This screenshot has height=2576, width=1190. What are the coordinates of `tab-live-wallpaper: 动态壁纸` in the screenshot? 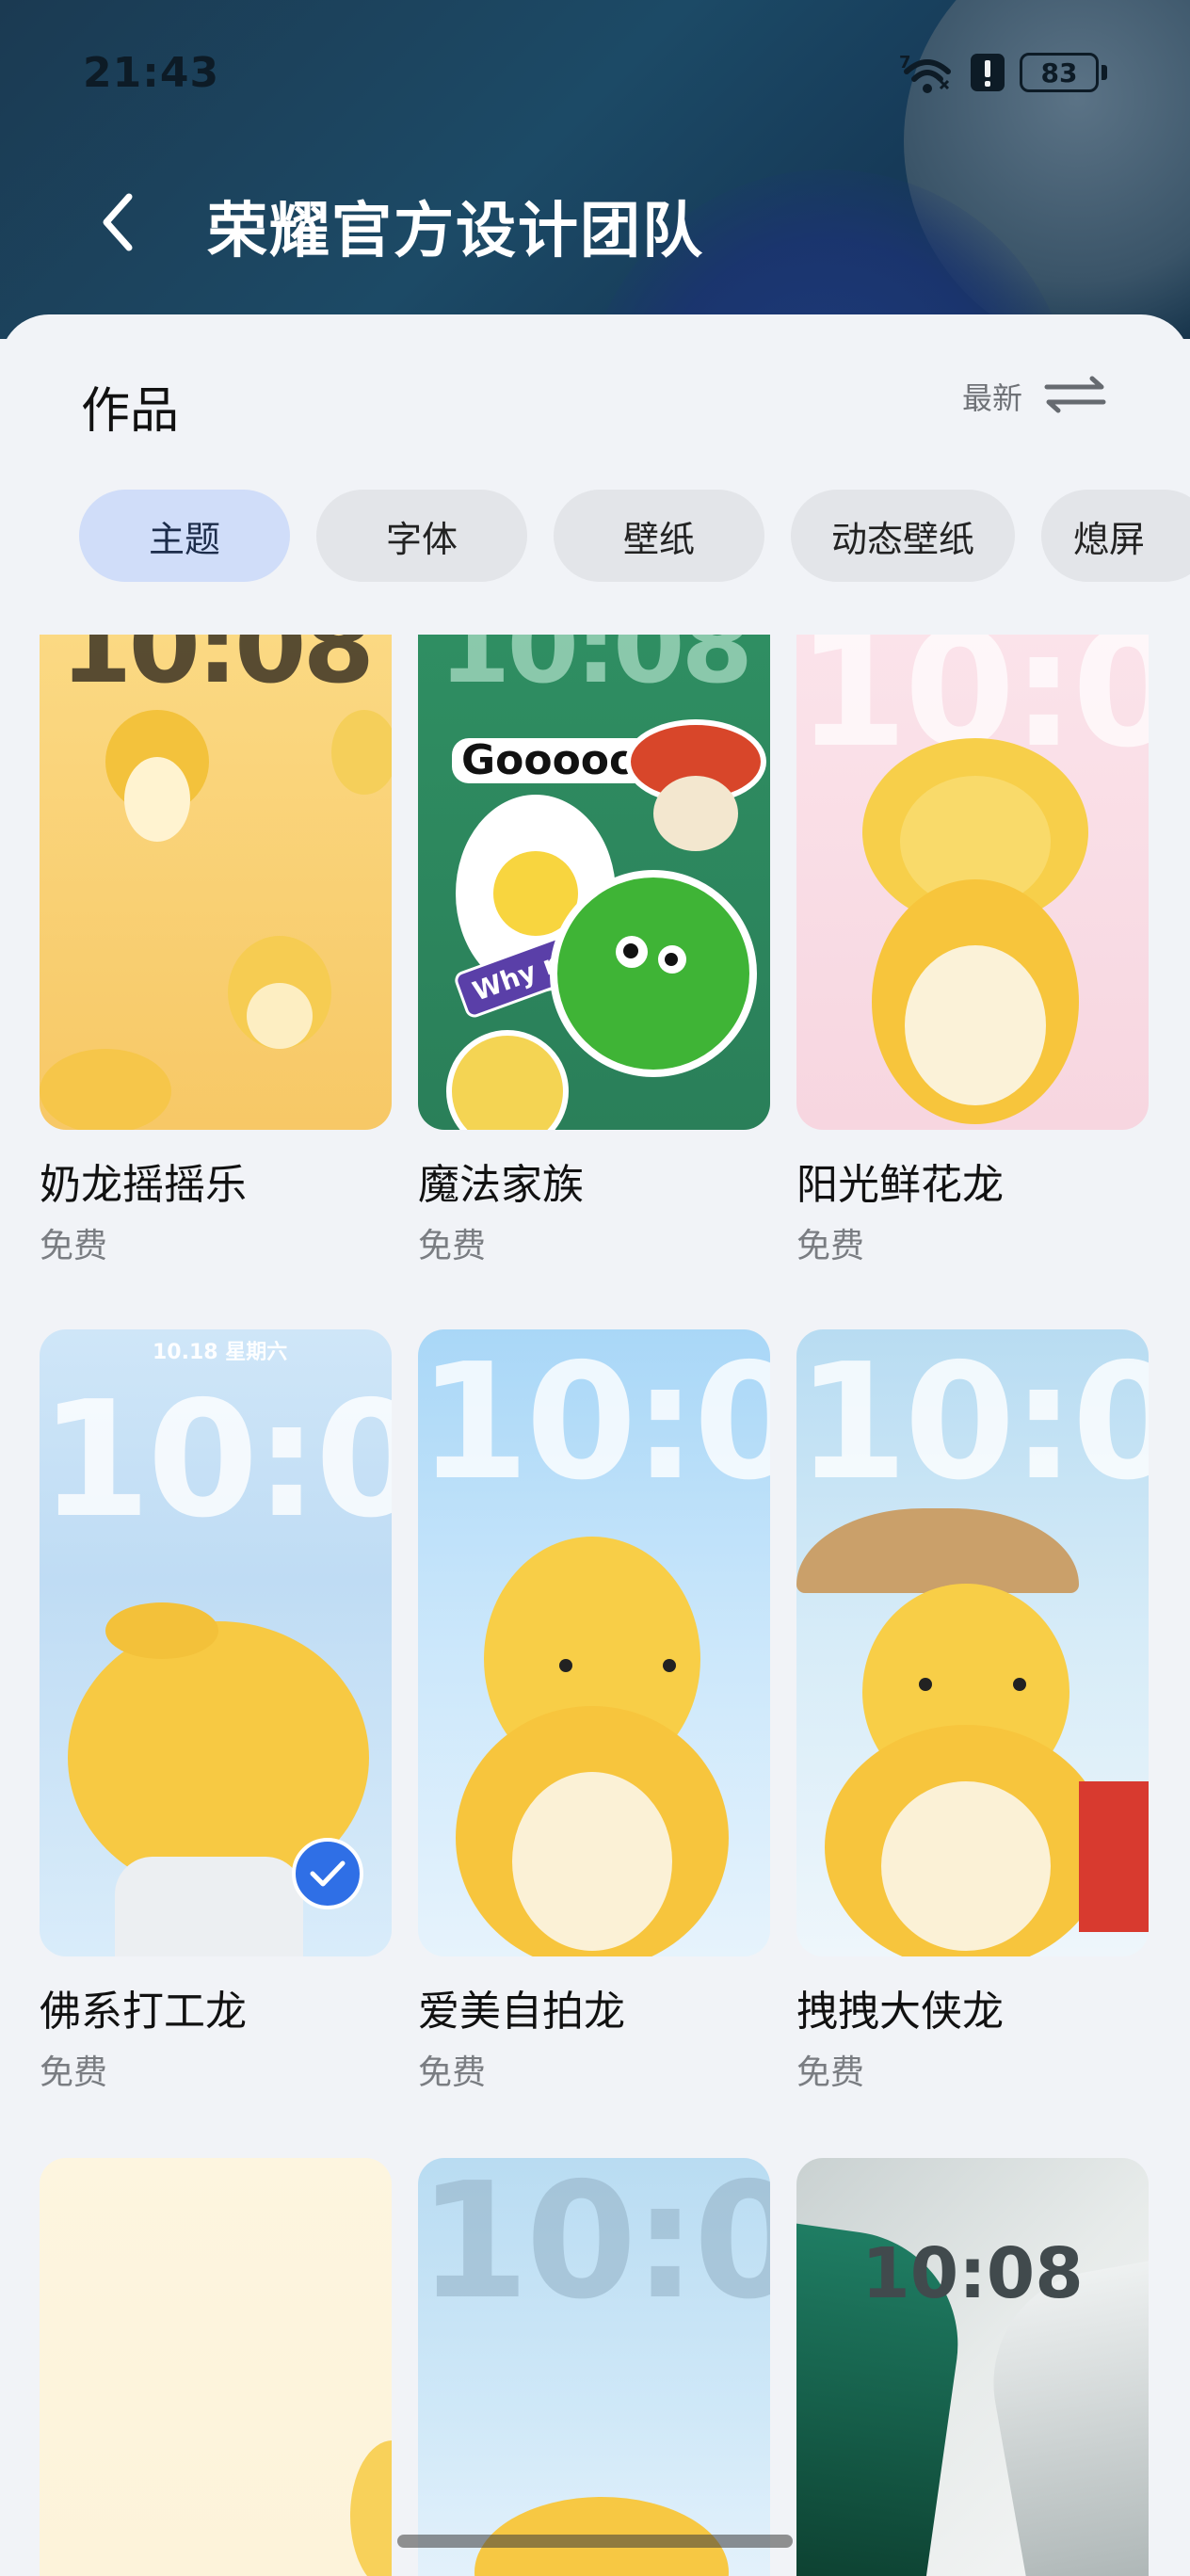 It's located at (903, 536).